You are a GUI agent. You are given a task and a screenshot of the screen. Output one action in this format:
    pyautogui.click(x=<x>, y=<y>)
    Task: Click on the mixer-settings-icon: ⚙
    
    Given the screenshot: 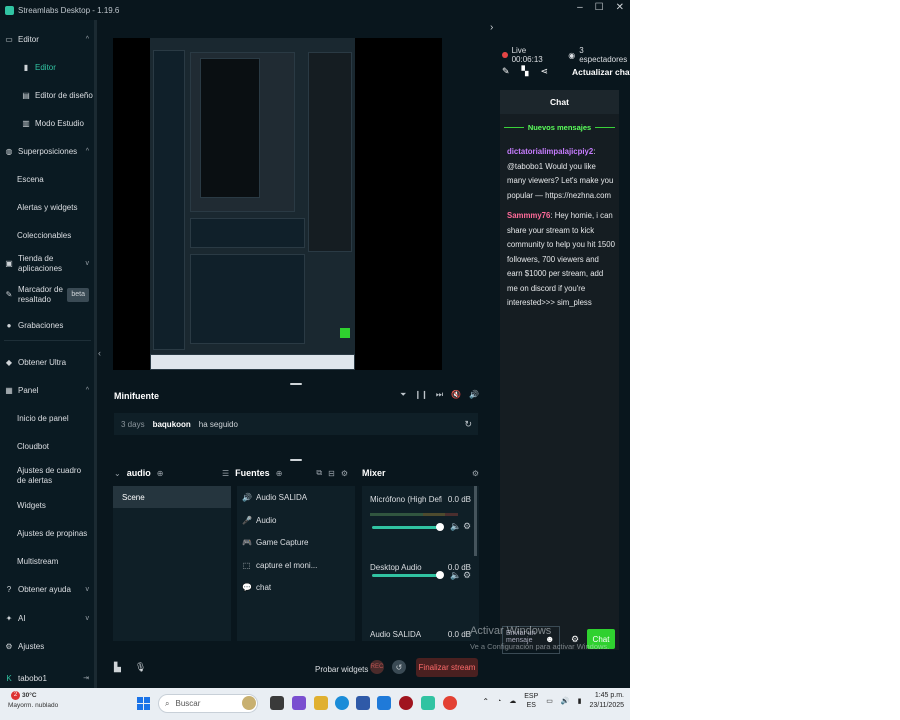 What is the action you would take?
    pyautogui.click(x=475, y=473)
    